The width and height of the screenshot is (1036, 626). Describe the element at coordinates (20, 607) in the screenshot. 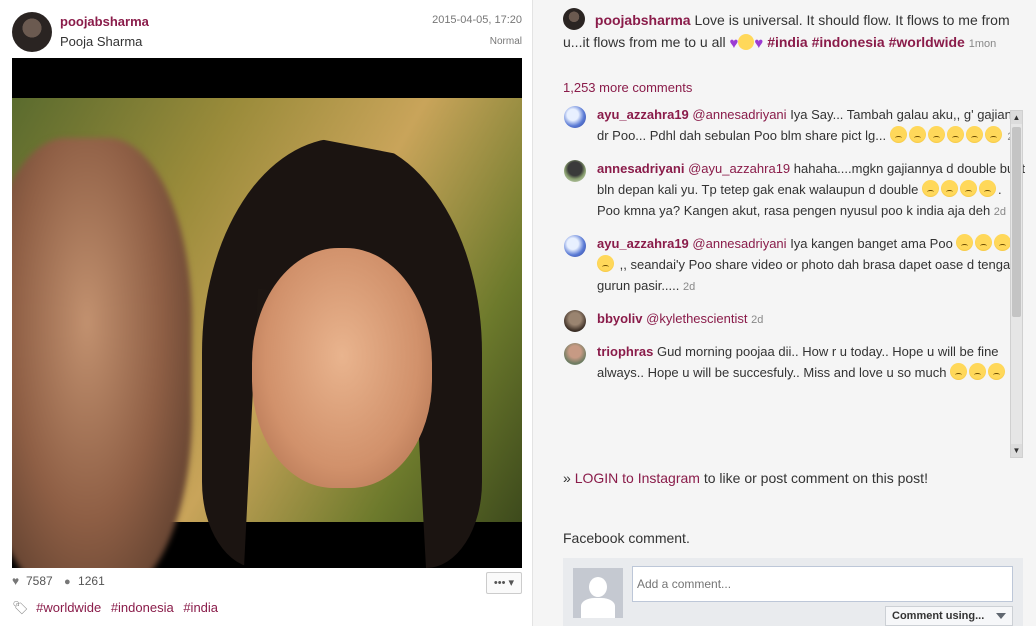

I see `tag-icon: 🏷` at that location.